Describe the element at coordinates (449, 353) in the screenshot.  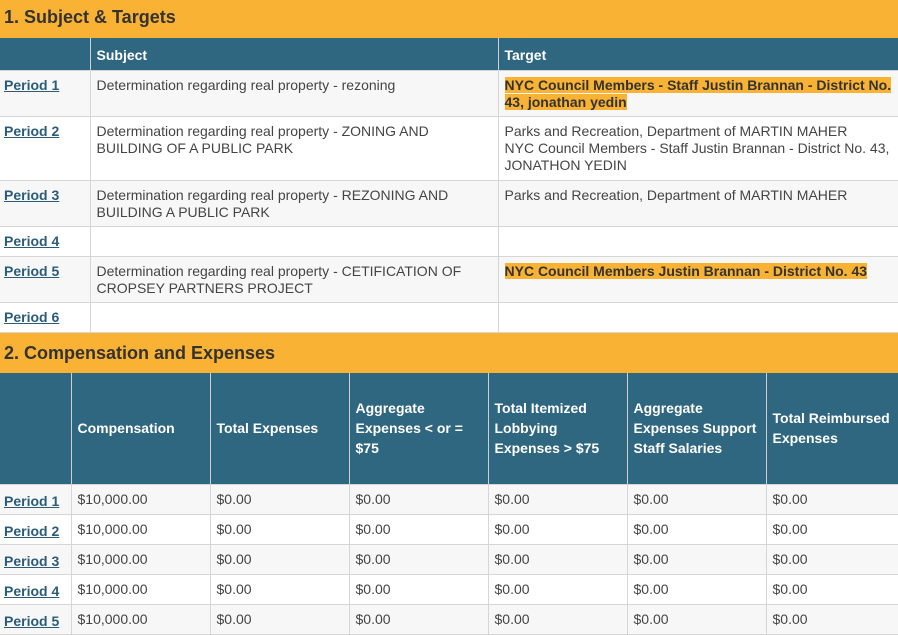
I see `section-title-compensation: 2. Compensation and Expenses` at that location.